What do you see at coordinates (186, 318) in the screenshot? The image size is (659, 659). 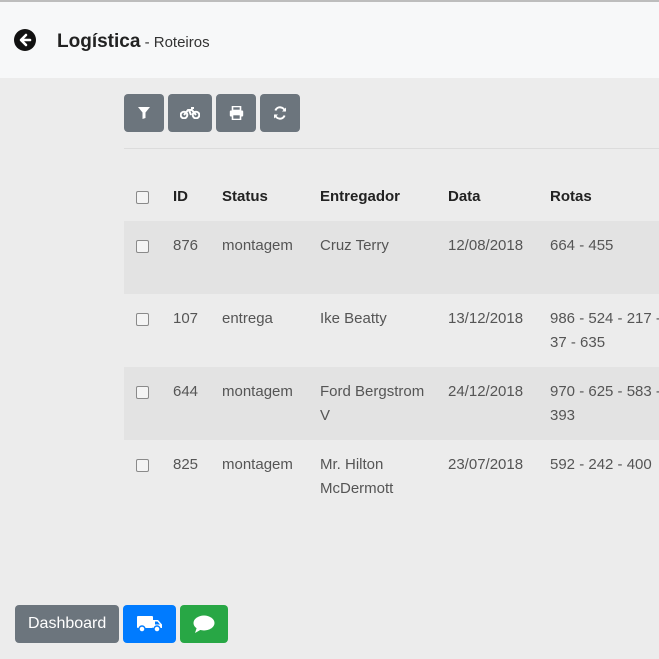 I see `row-id: 107` at bounding box center [186, 318].